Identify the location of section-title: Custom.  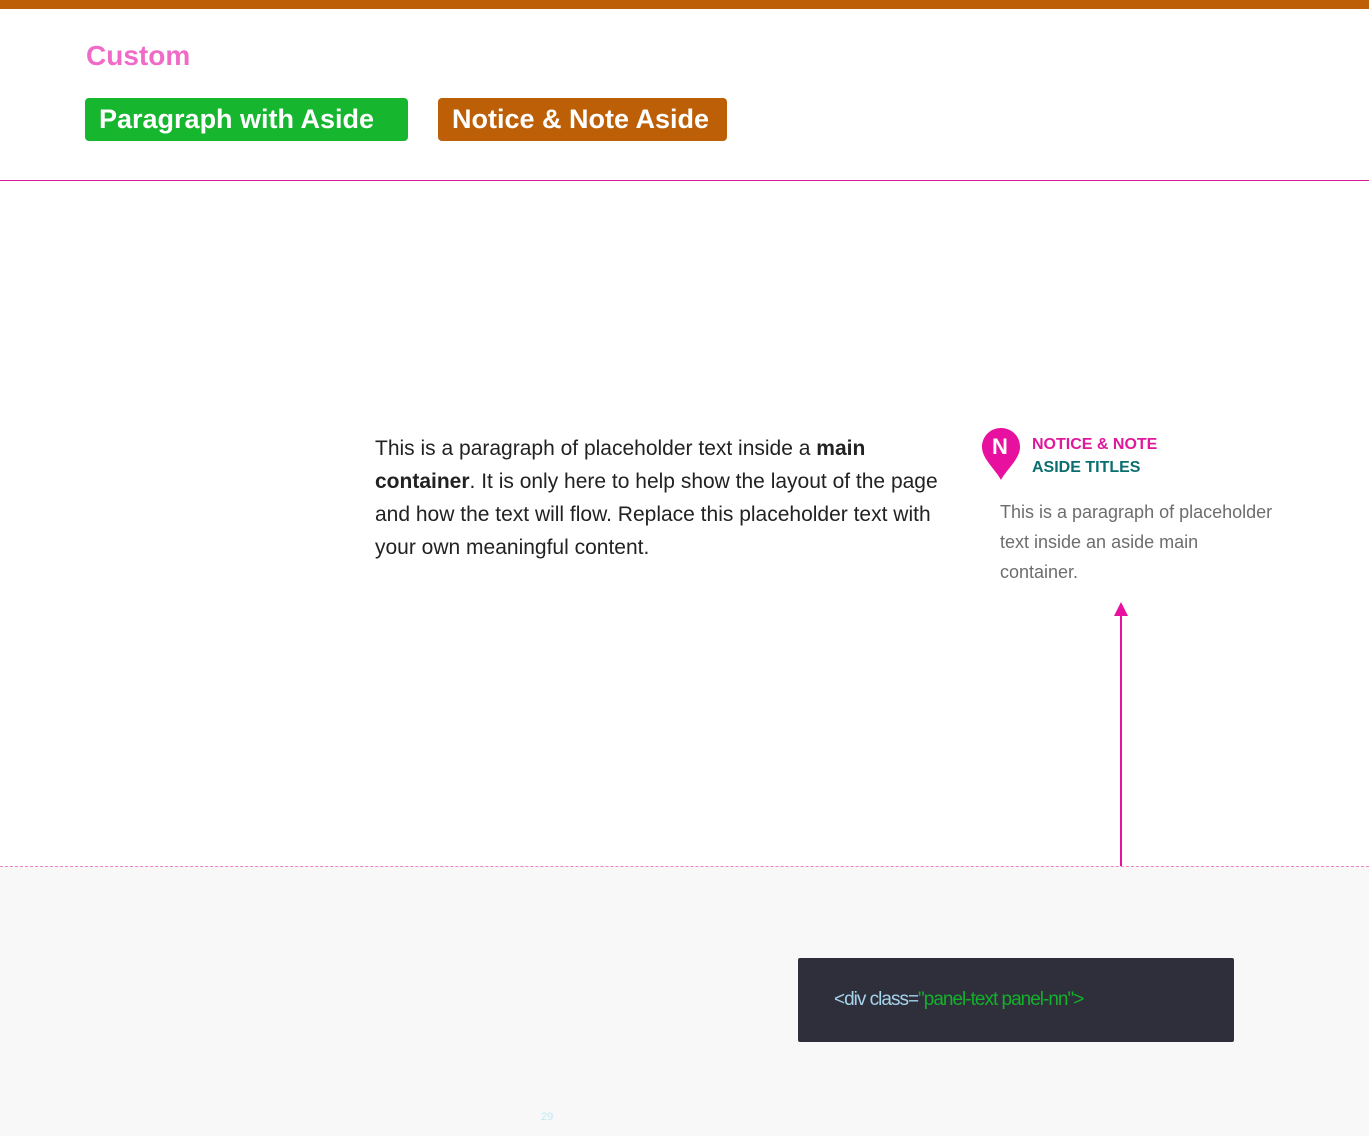
(138, 55).